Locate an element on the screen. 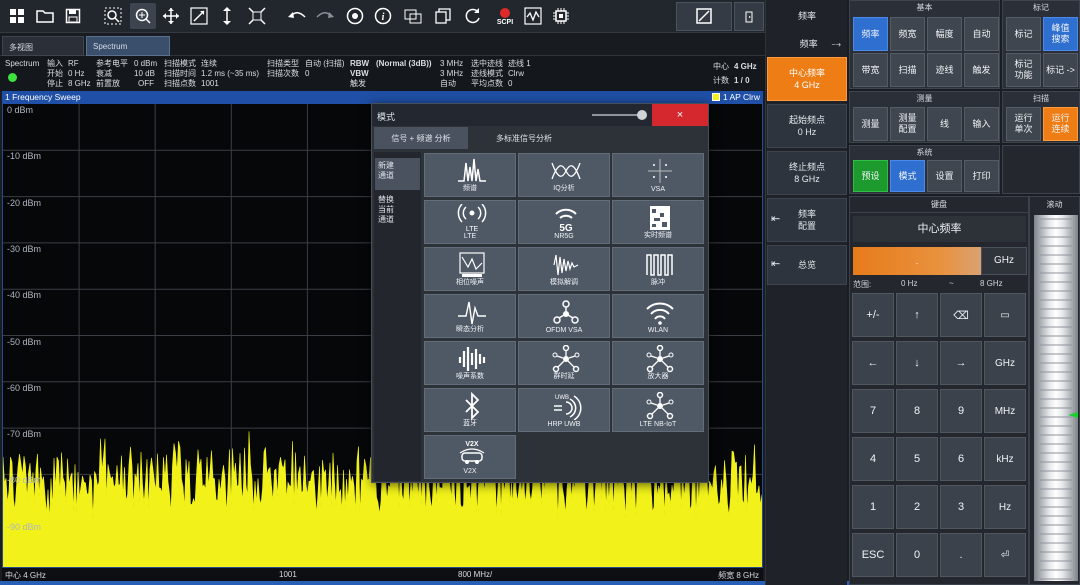 This screenshot has height=585, width=1080. mode-tile-uwb: UWB HRP UWB is located at coordinates (564, 410).